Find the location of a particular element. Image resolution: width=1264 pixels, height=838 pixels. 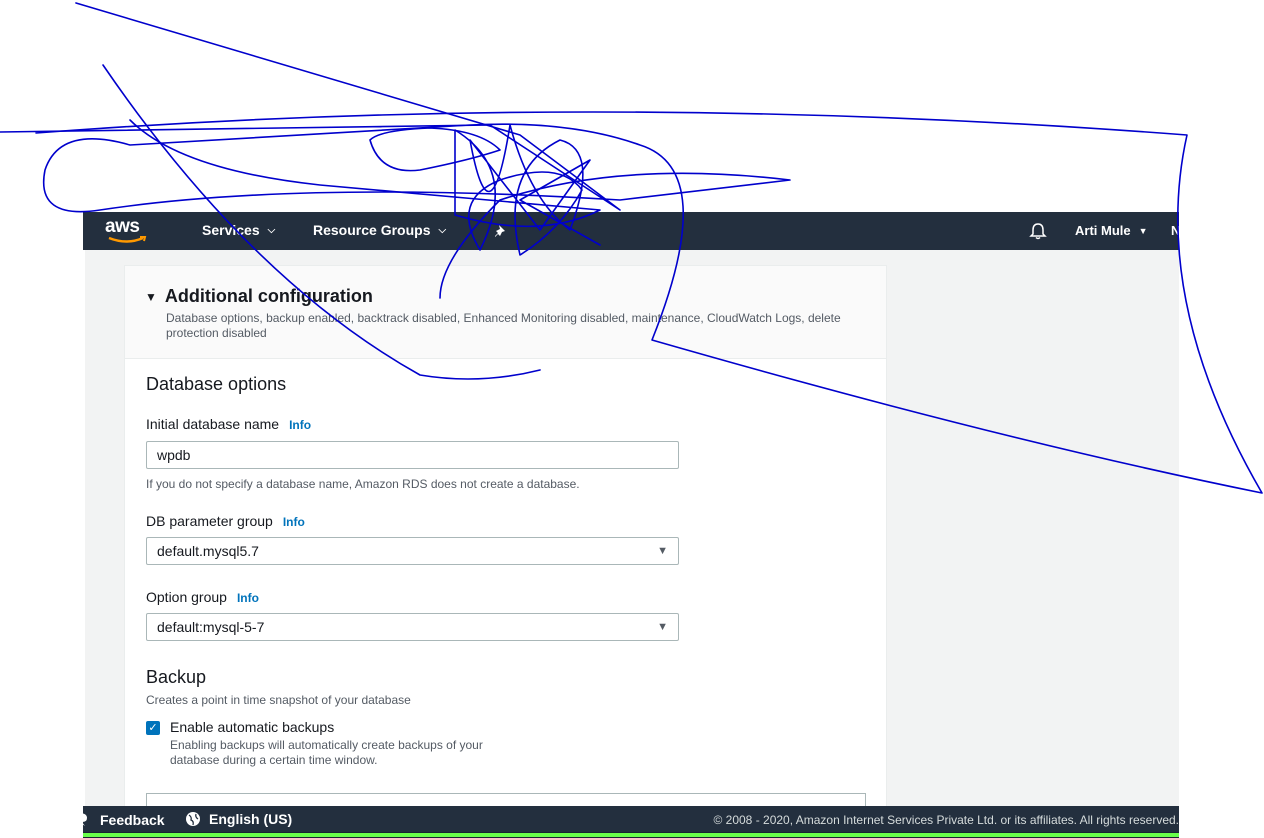

progress-bar is located at coordinates (631, 835).